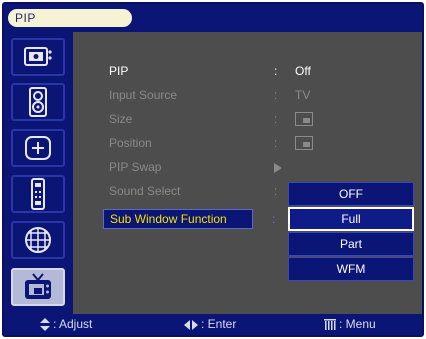 This screenshot has height=339, width=426. Describe the element at coordinates (145, 191) in the screenshot. I see `sound-select-label: Sound Select` at that location.